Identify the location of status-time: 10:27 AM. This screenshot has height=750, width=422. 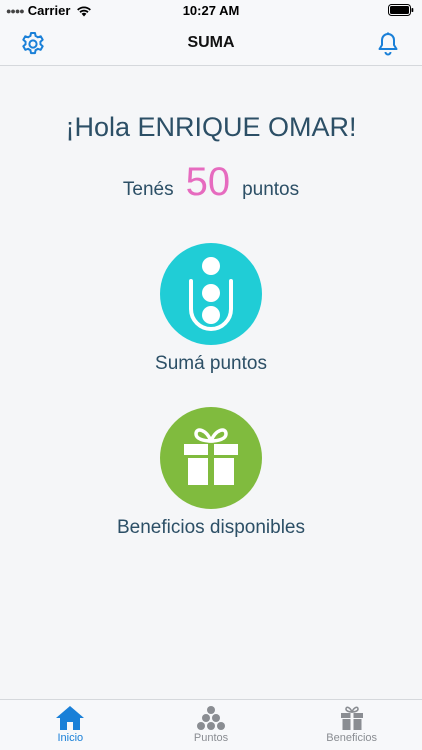
(211, 10).